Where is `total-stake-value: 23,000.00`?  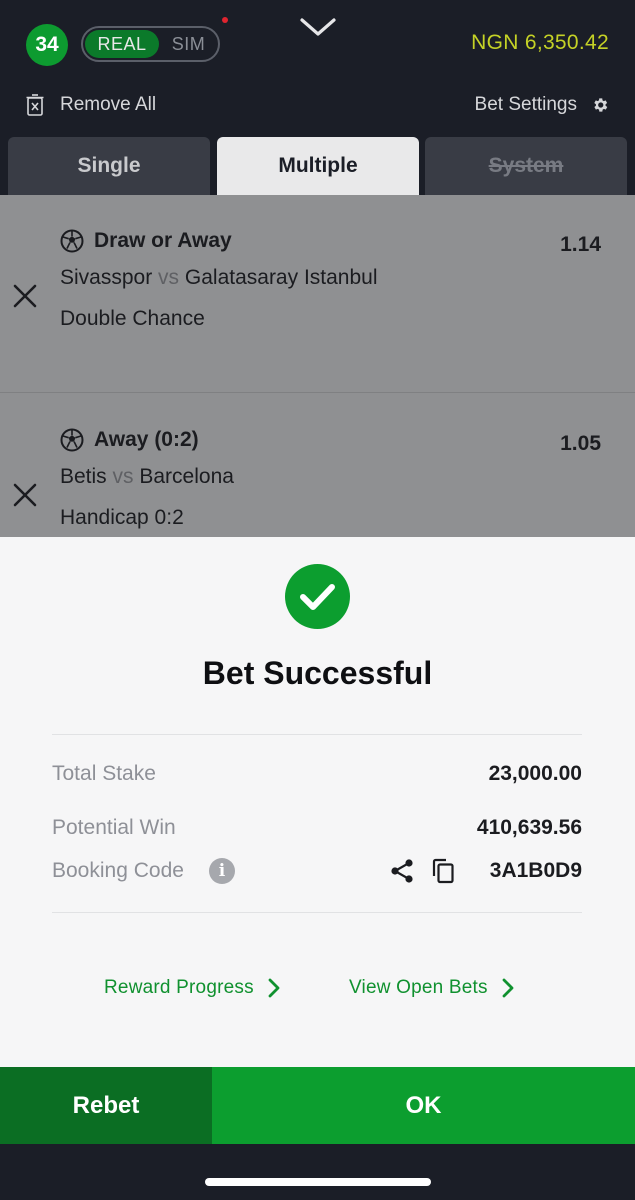 total-stake-value: 23,000.00 is located at coordinates (535, 773).